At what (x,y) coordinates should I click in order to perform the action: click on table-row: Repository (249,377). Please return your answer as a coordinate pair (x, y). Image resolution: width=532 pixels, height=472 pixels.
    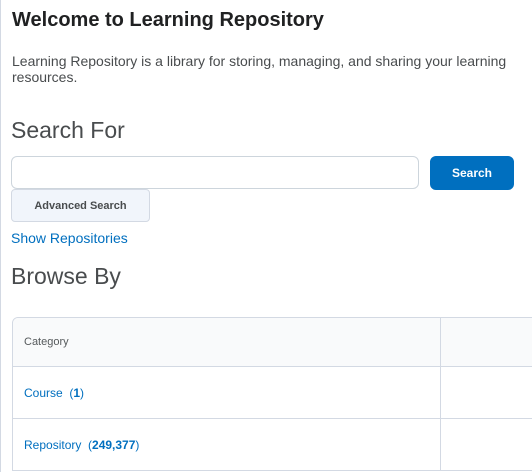
    Looking at the image, I should click on (272, 444).